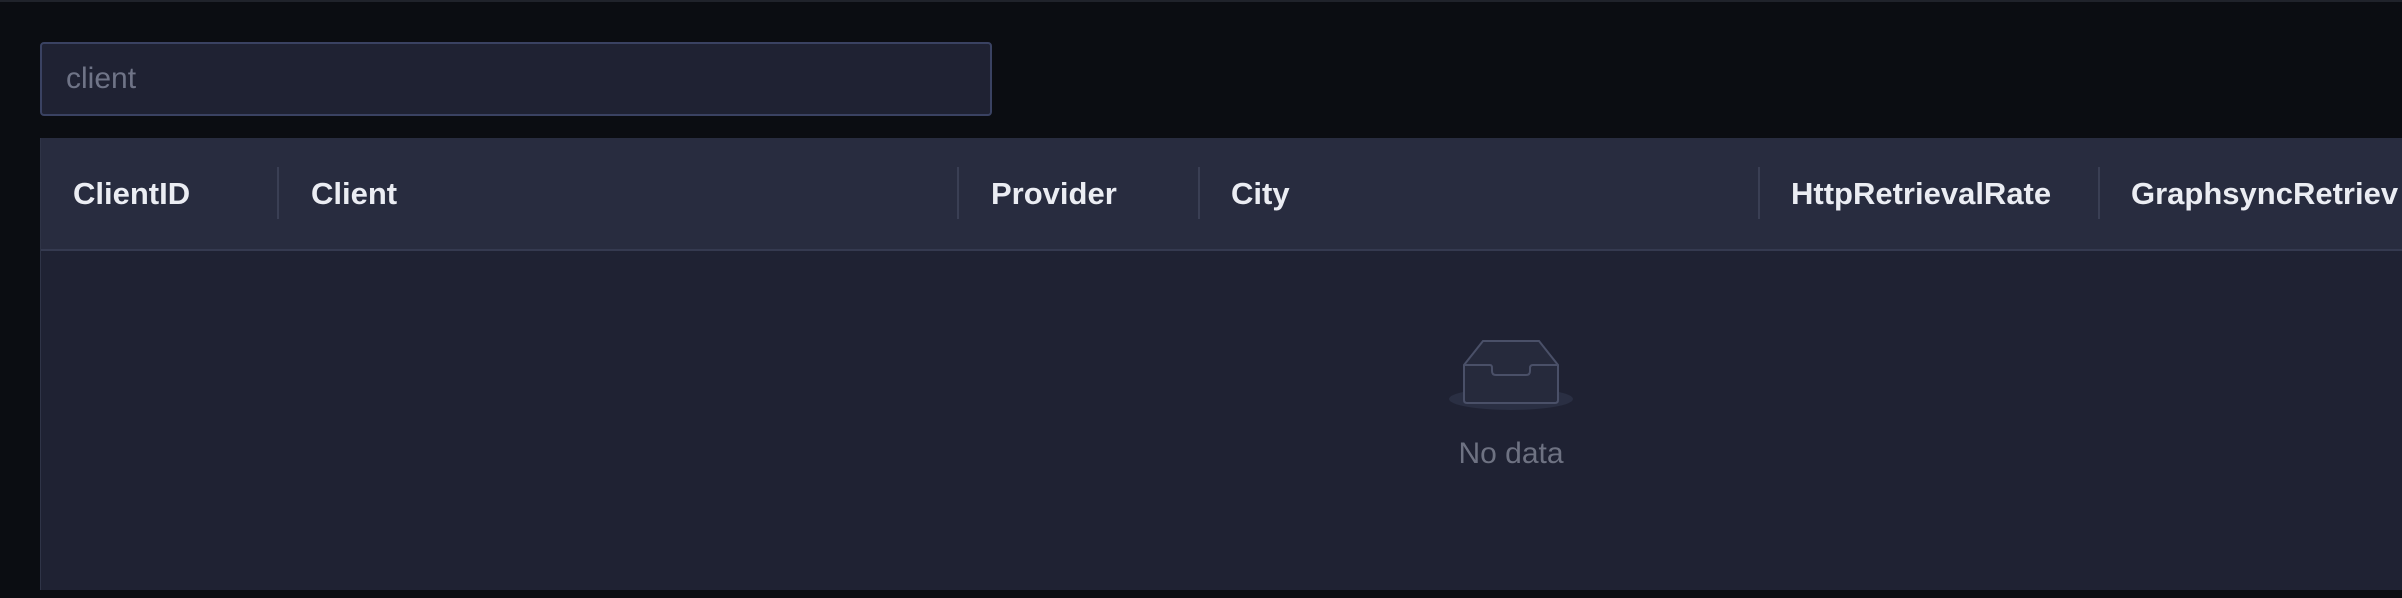 This screenshot has height=598, width=2402. Describe the element at coordinates (1511, 453) in the screenshot. I see `empty-text: No data` at that location.